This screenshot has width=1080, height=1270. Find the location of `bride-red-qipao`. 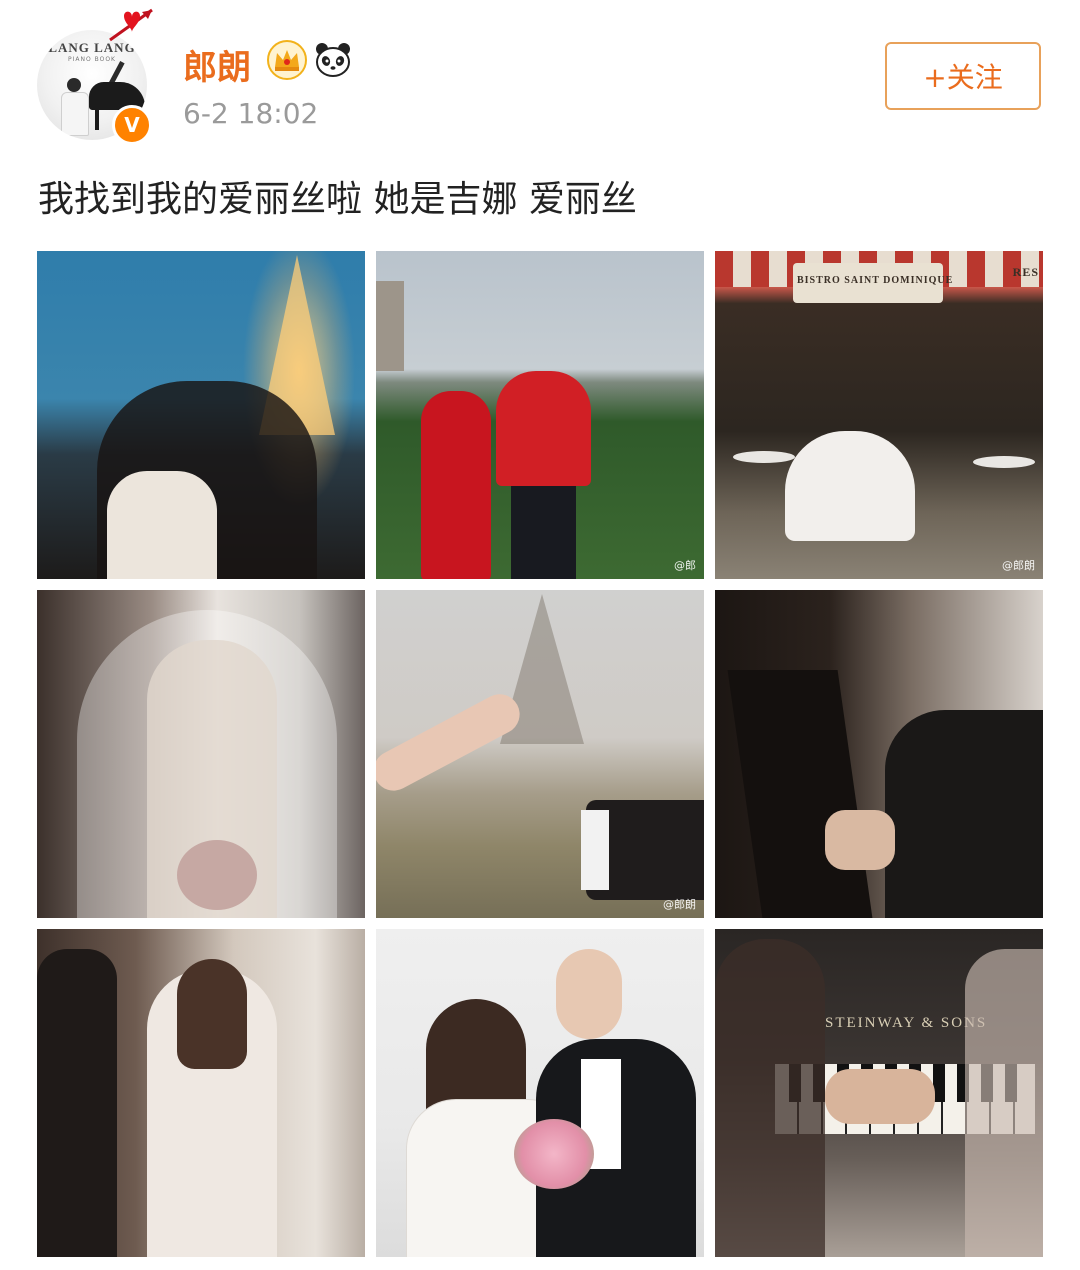

bride-red-qipao is located at coordinates (456, 485).